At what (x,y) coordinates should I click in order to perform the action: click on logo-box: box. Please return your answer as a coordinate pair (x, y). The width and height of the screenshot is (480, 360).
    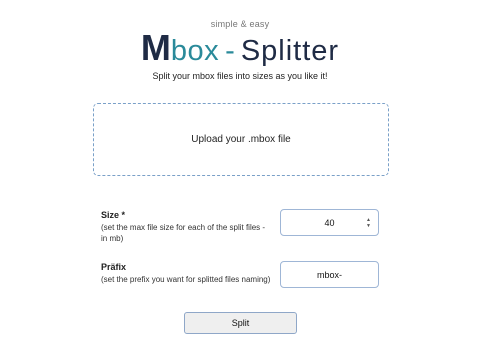
    Looking at the image, I should click on (195, 51).